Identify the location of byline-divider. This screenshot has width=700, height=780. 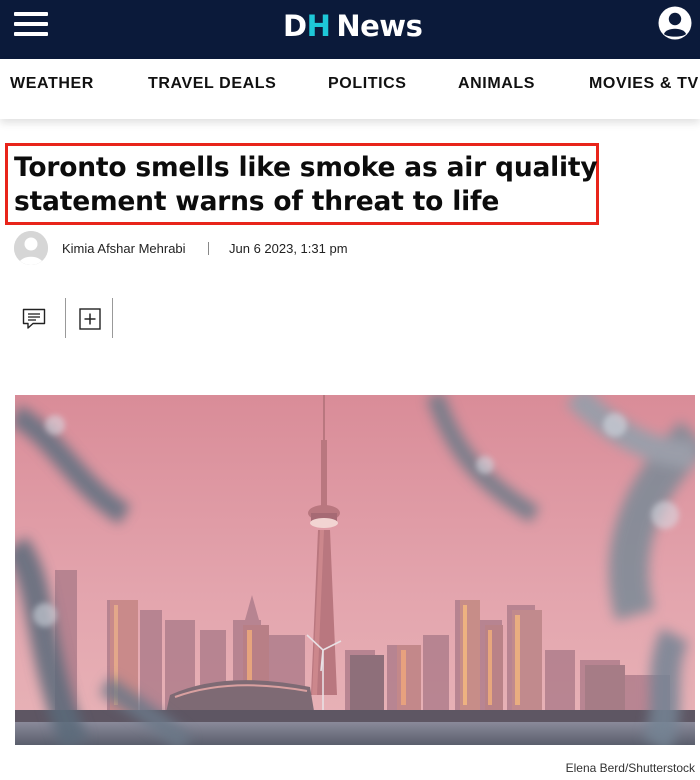
(208, 248).